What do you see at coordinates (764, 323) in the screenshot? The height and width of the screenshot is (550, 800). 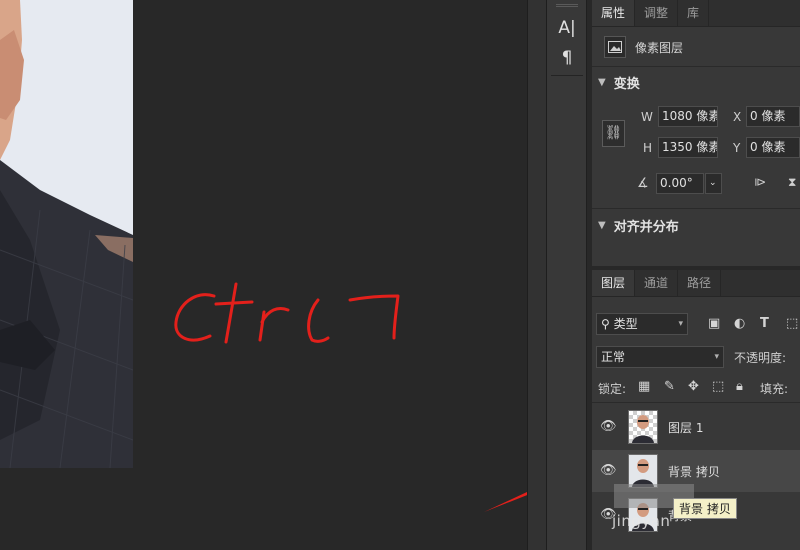 I see `type-filter-icon: T` at bounding box center [764, 323].